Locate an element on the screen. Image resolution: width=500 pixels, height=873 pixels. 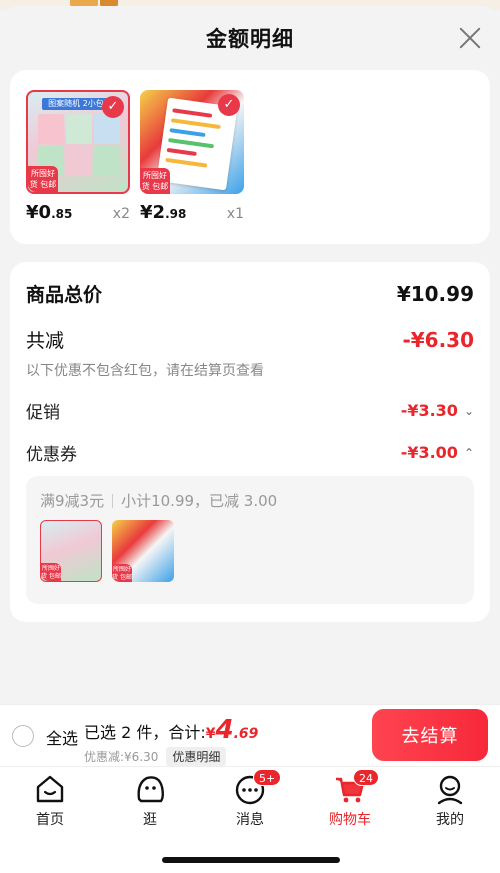
product-item: 图案随机 2小包装 ✓ 所囤好货 包邮 ¥0.85 x2 is located at coordinates (78, 156).